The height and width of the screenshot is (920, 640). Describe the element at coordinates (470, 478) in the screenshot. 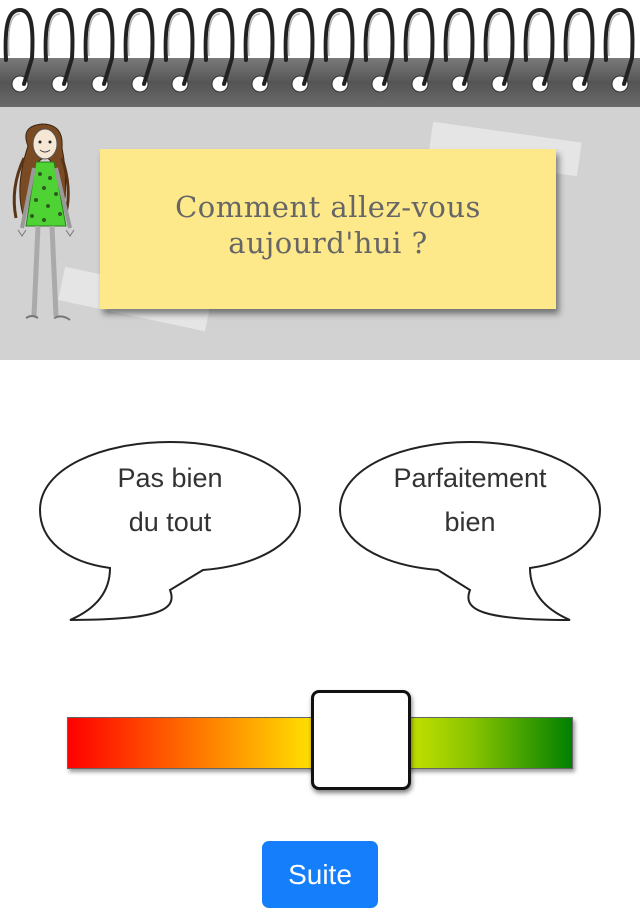

I see `bubble-right-line-1: Parfaitement` at that location.